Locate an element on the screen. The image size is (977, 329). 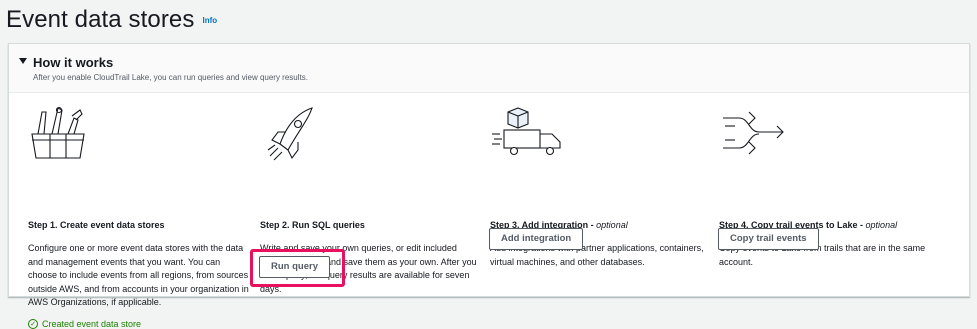
how-it-works-title: How it works is located at coordinates (73, 62).